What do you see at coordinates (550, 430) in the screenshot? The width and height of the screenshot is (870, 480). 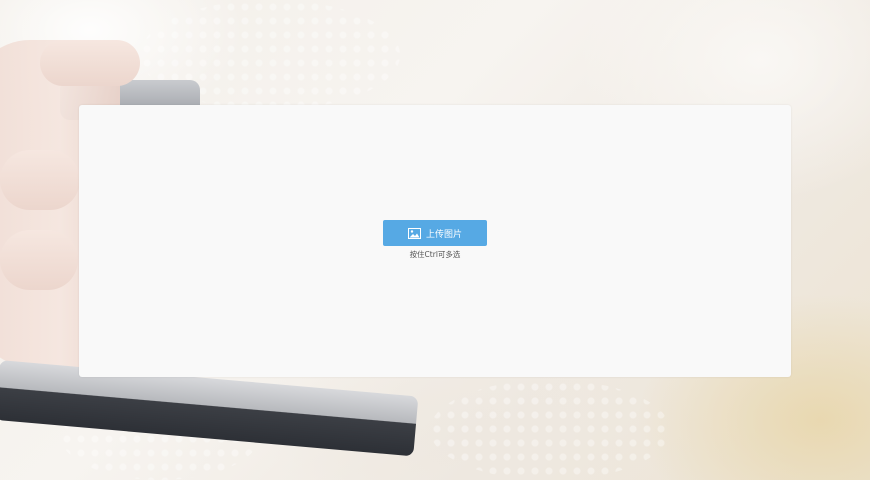 I see `lace-texture` at bounding box center [550, 430].